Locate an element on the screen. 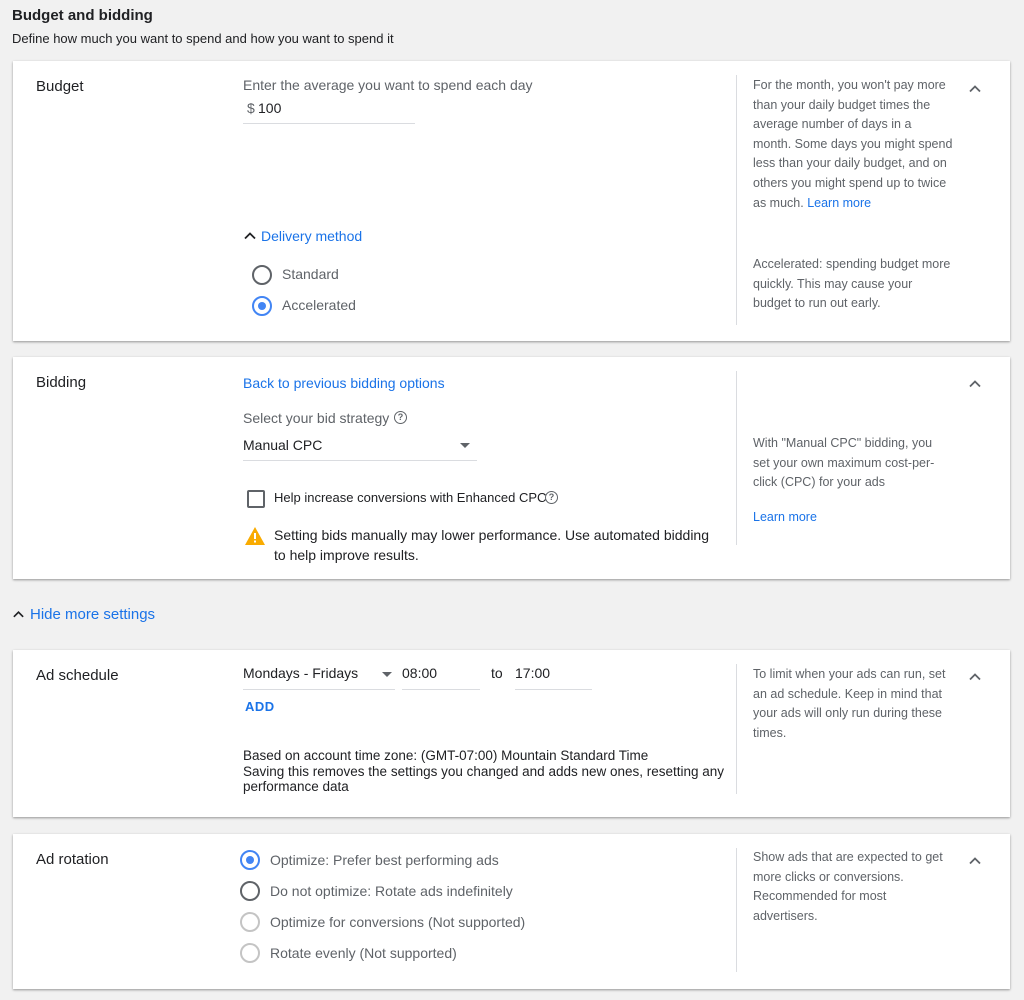 The width and height of the screenshot is (1024, 1000). days-select: Mondays - Fridays is located at coordinates (319, 676).